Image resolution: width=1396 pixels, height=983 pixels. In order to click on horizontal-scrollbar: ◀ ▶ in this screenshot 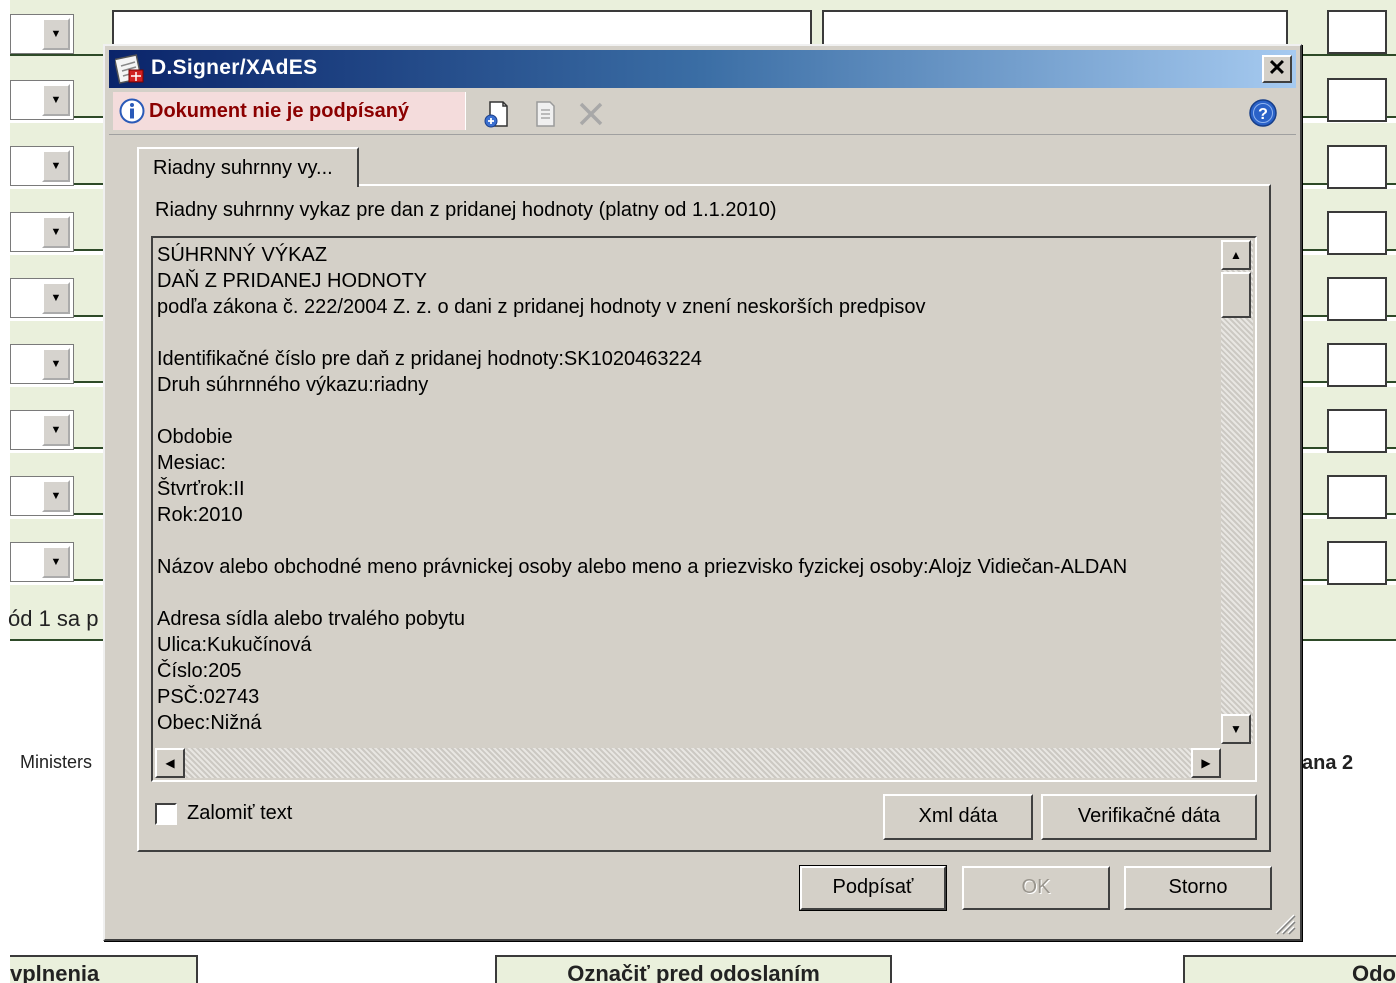, I will do `click(688, 763)`.